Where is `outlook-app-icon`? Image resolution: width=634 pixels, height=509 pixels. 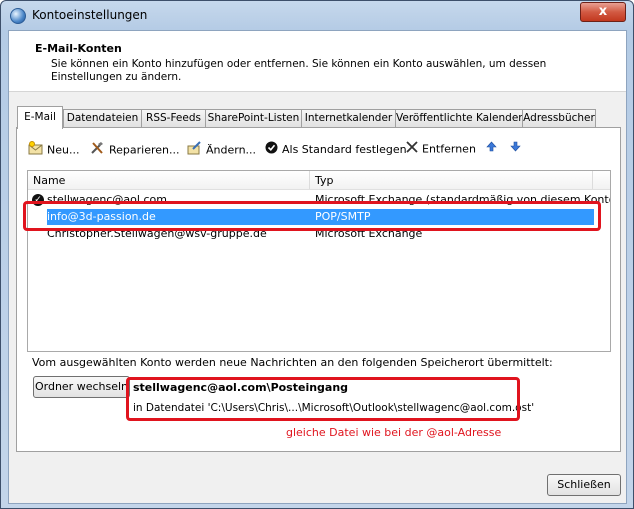
outlook-app-icon is located at coordinates (18, 16).